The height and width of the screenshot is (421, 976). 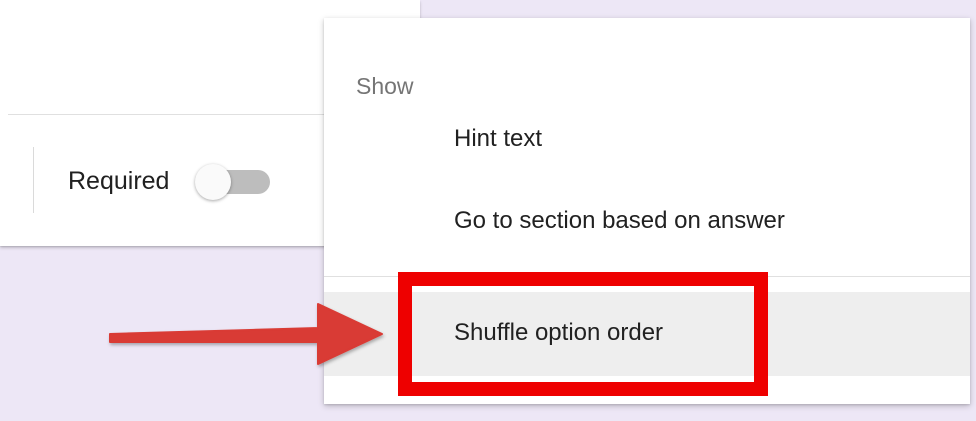 I want to click on required-label: Required, so click(x=119, y=181).